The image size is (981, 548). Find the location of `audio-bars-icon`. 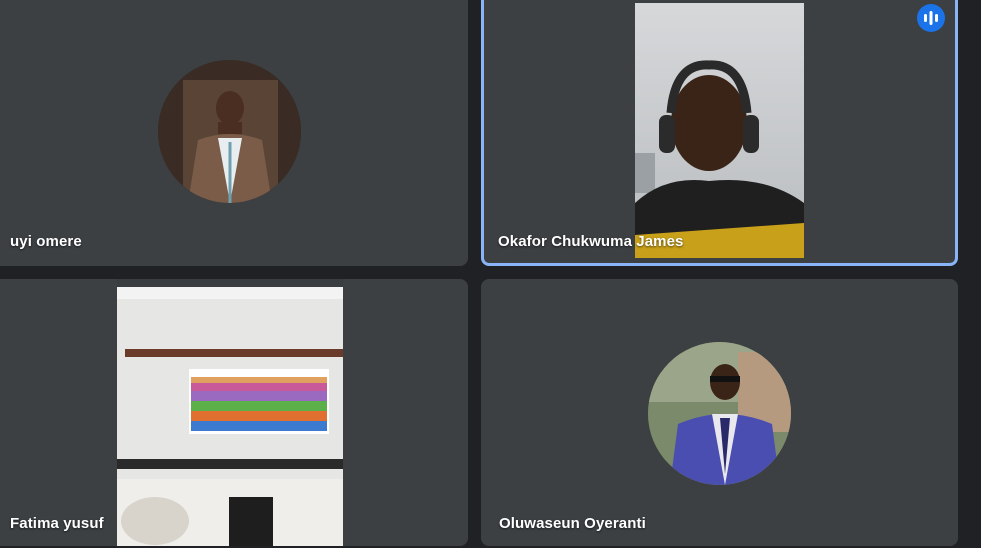

audio-bars-icon is located at coordinates (931, 18).